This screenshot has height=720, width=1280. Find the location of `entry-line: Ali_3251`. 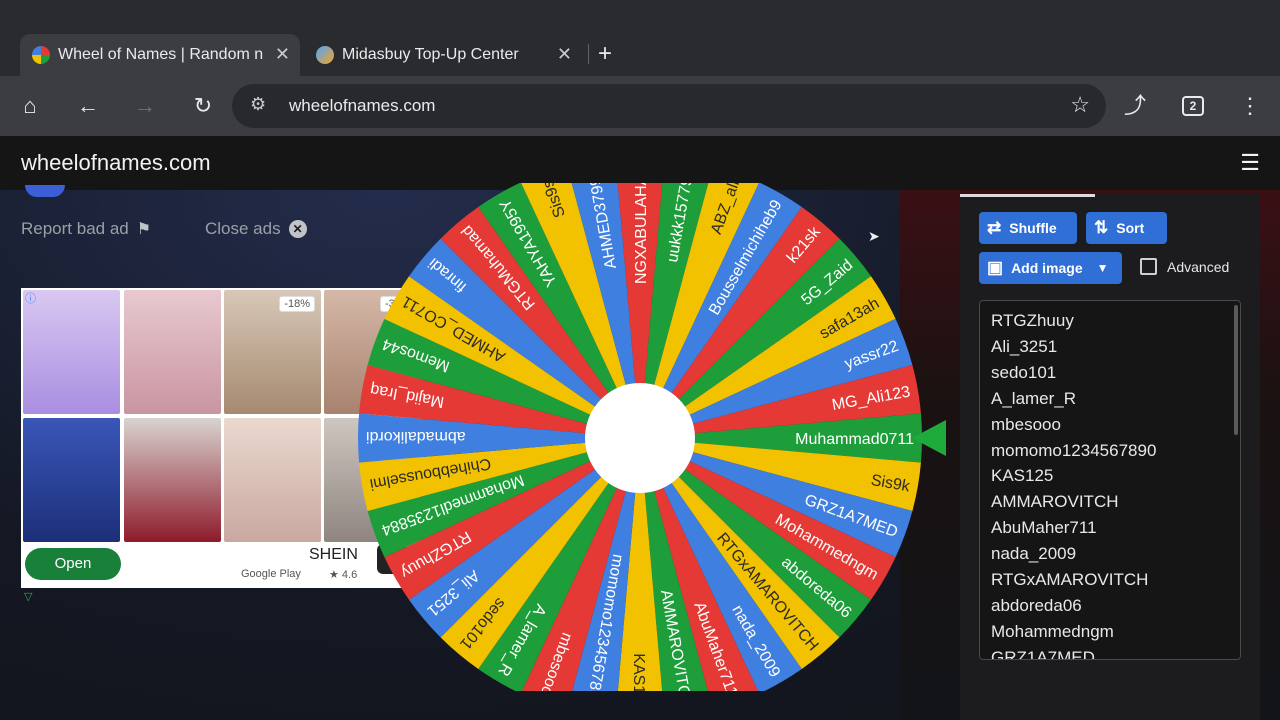

entry-line: Ali_3251 is located at coordinates (1024, 347).